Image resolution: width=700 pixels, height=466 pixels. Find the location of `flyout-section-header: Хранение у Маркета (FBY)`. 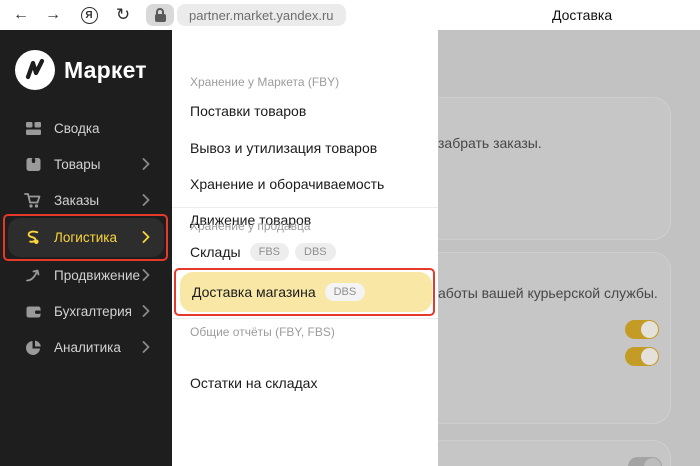

flyout-section-header: Хранение у Маркета (FBY) is located at coordinates (265, 82).